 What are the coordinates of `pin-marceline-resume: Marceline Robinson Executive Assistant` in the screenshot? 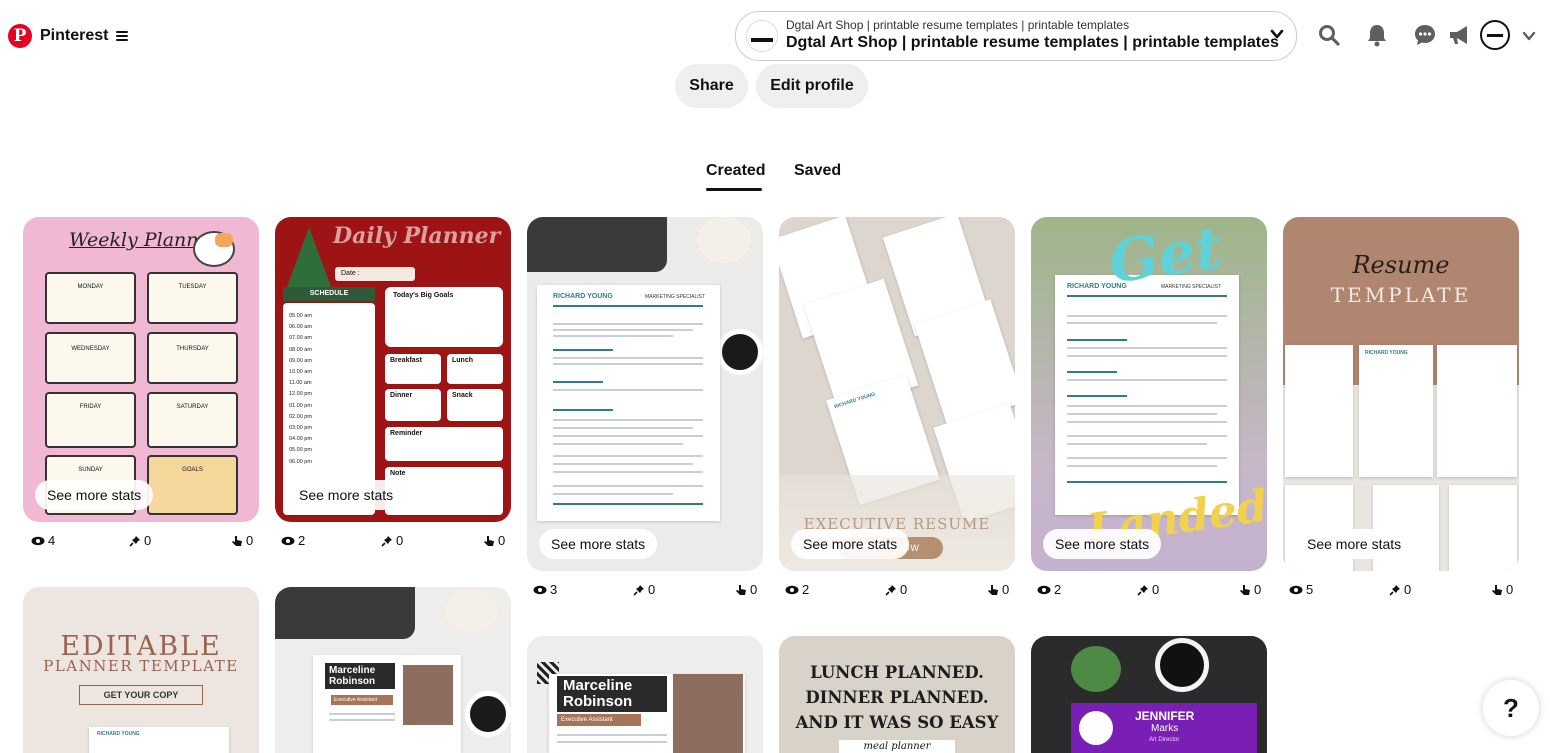 It's located at (393, 670).